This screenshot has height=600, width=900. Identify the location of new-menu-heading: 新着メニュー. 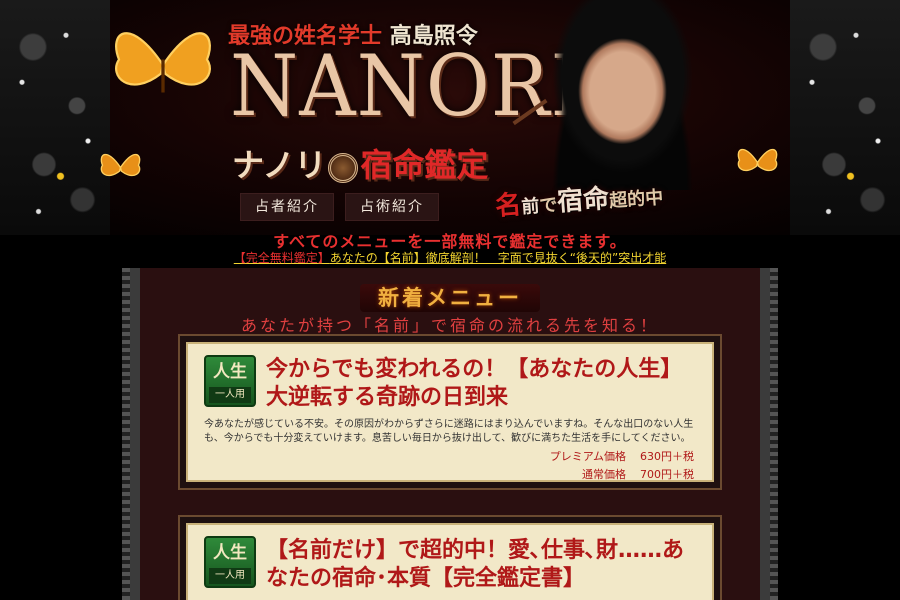
(450, 298).